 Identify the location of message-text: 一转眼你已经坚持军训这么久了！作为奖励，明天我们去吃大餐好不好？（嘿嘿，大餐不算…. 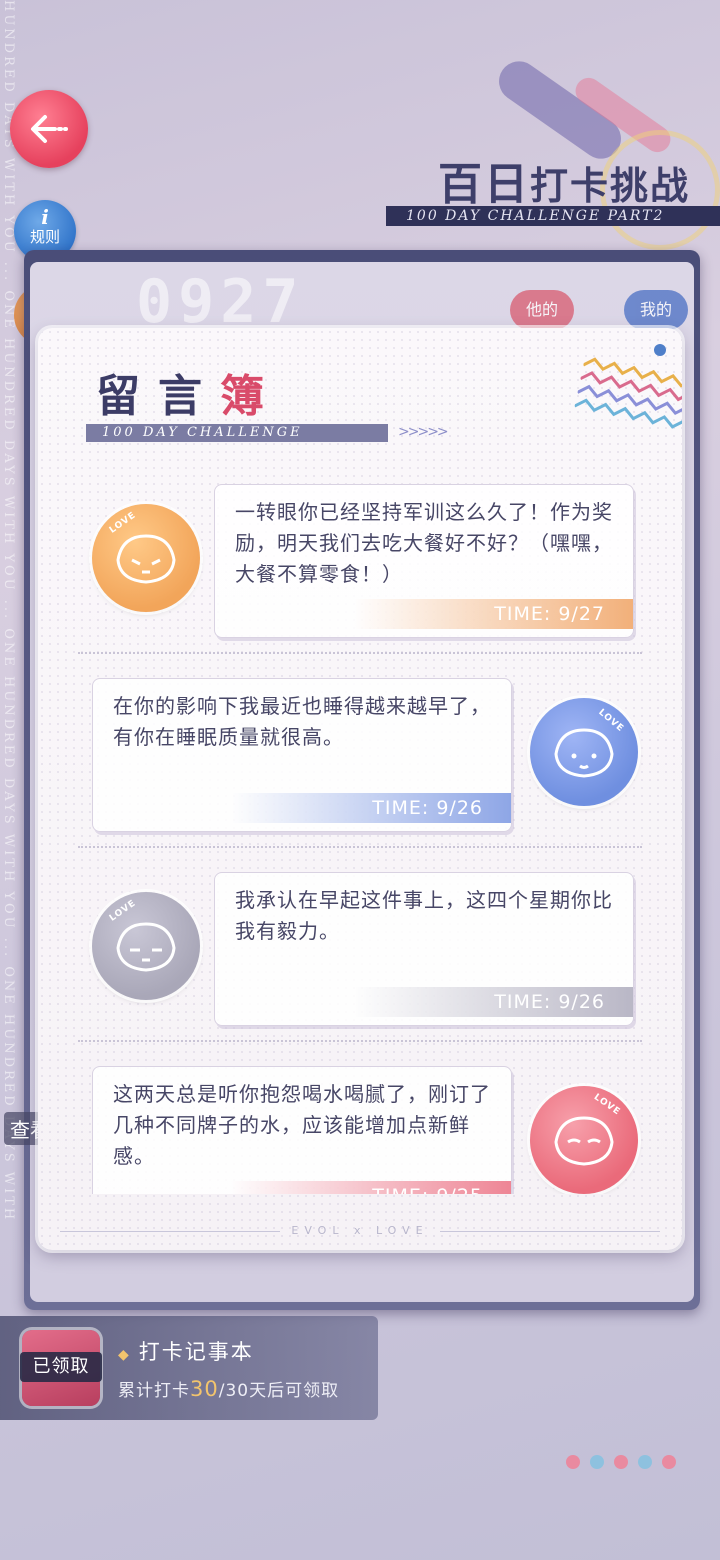
(424, 543).